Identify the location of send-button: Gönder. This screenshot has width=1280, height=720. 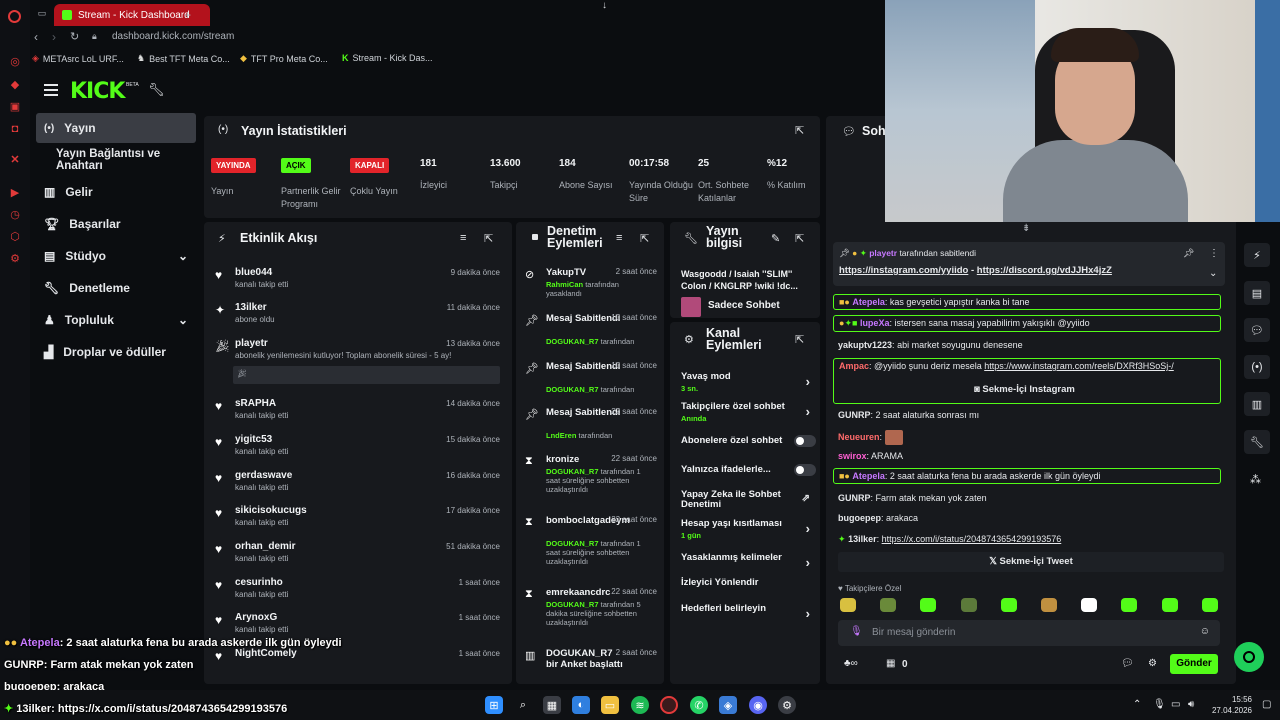
(1194, 664).